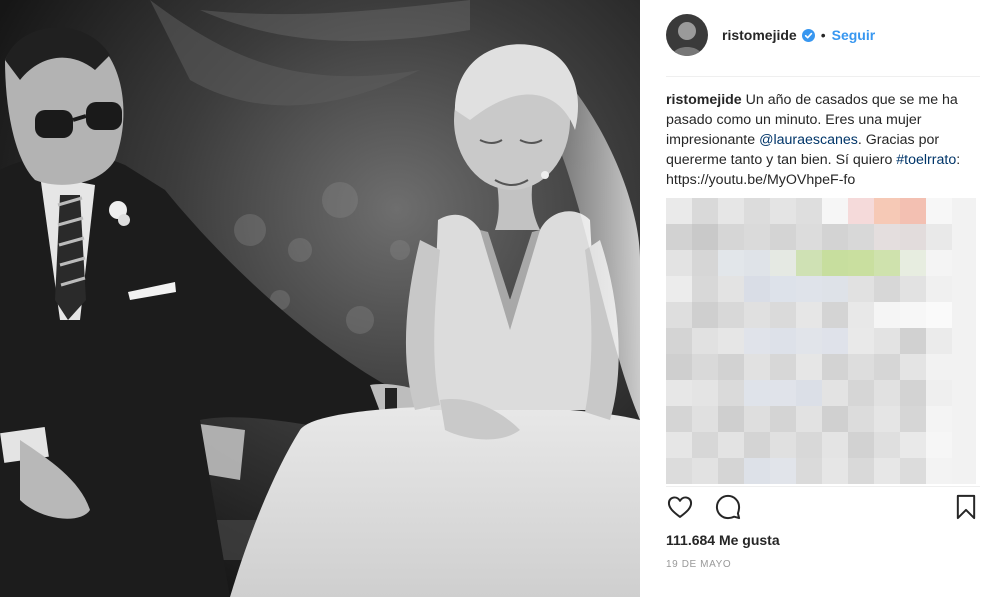 The height and width of the screenshot is (597, 1000). Describe the element at coordinates (926, 160) in the screenshot. I see `caption-hashtag: #toelrrato` at that location.